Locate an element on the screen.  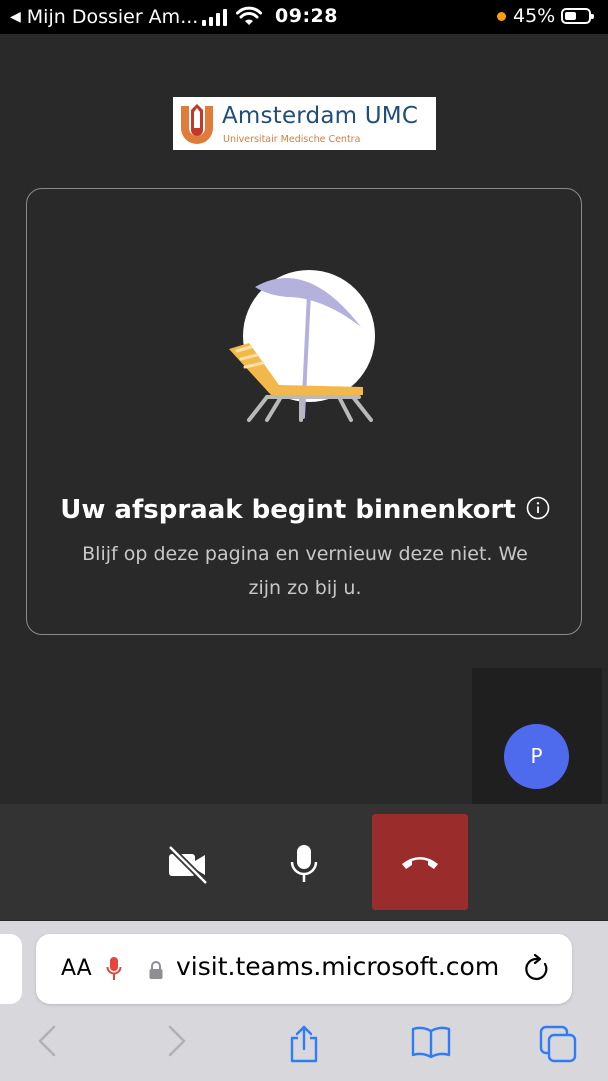
previous-tab-peek is located at coordinates (11, 969).